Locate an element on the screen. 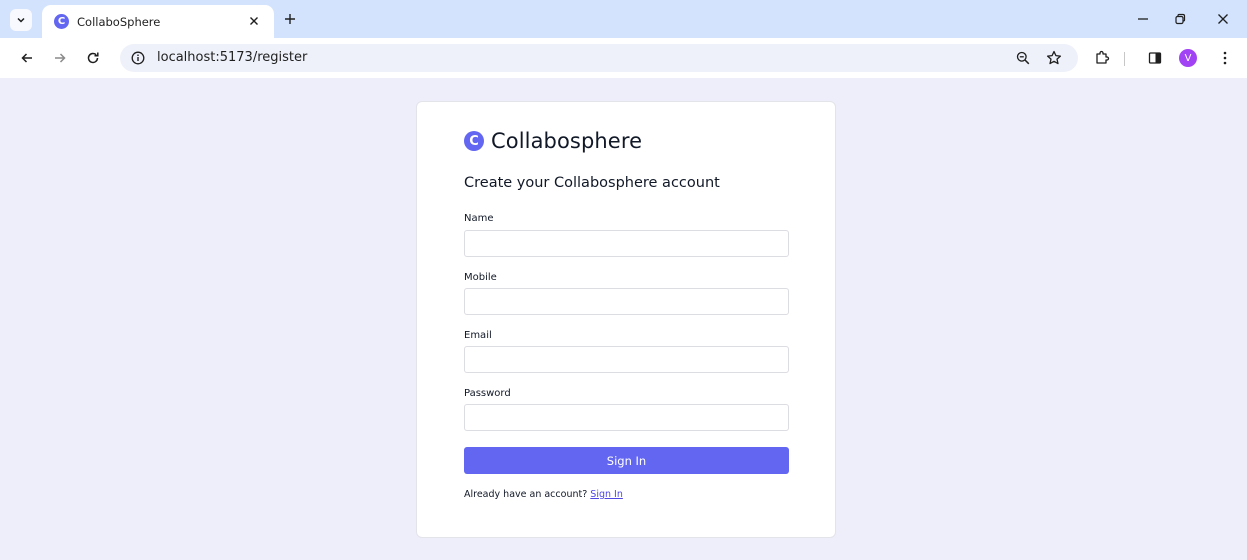  restore-button is located at coordinates (1180, 19).